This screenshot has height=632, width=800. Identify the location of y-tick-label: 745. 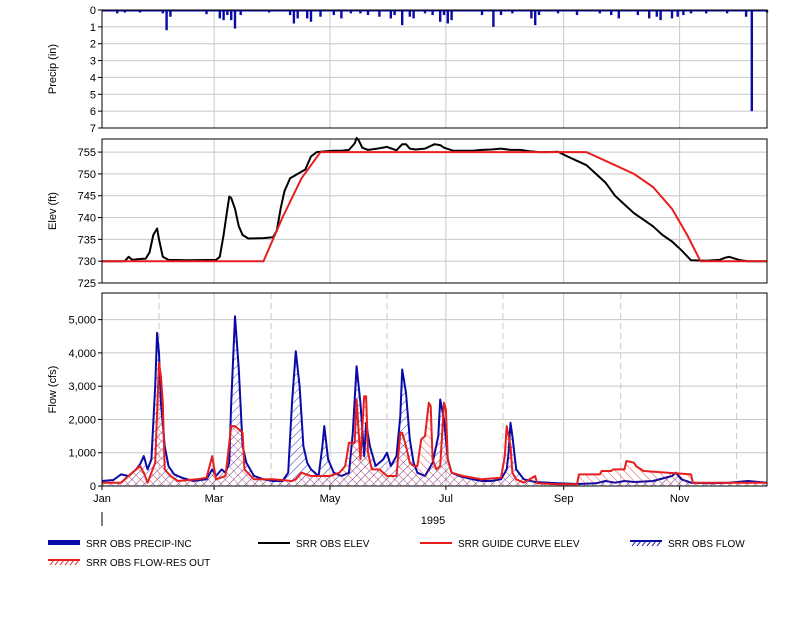
(87, 197).